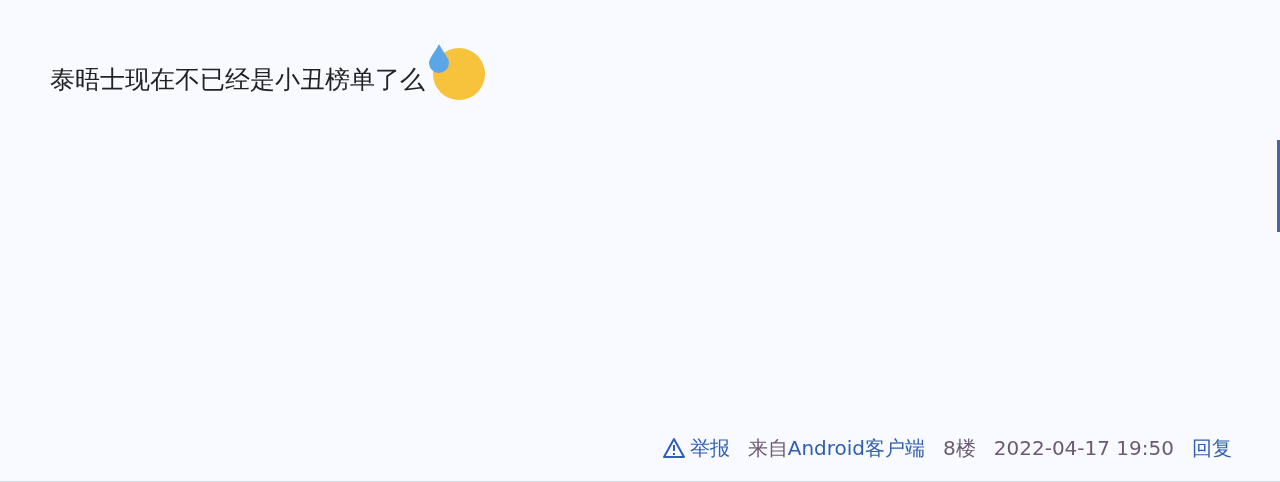 This screenshot has width=1280, height=482. Describe the element at coordinates (1278, 186) in the screenshot. I see `scrollbar` at that location.